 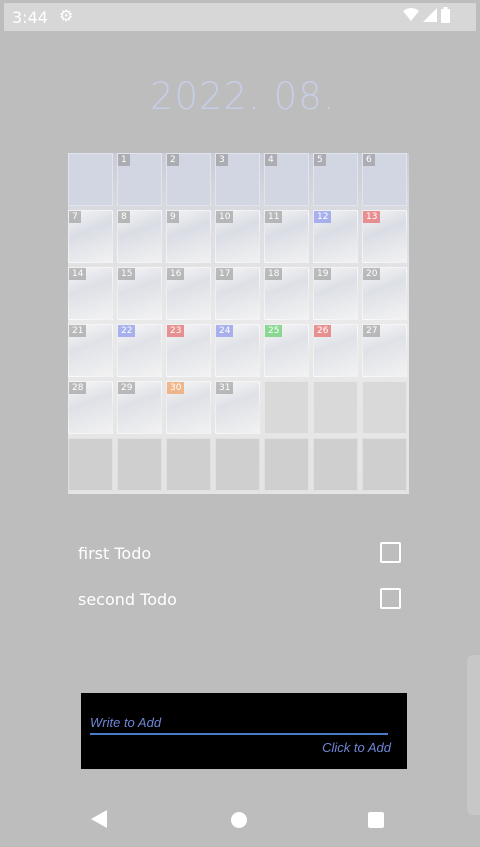 What do you see at coordinates (139, 179) in the screenshot?
I see `calendar-day-cell: 1` at bounding box center [139, 179].